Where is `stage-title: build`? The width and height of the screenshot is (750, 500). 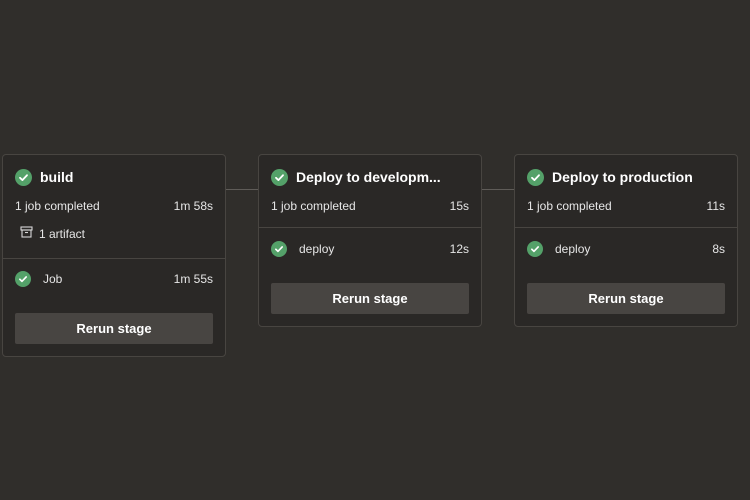
stage-title: build is located at coordinates (56, 177).